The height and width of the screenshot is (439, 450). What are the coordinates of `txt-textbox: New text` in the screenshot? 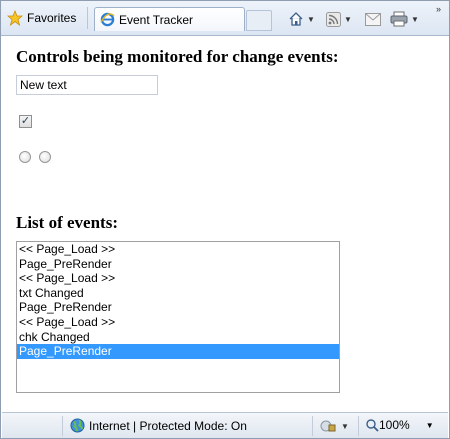 It's located at (87, 85).